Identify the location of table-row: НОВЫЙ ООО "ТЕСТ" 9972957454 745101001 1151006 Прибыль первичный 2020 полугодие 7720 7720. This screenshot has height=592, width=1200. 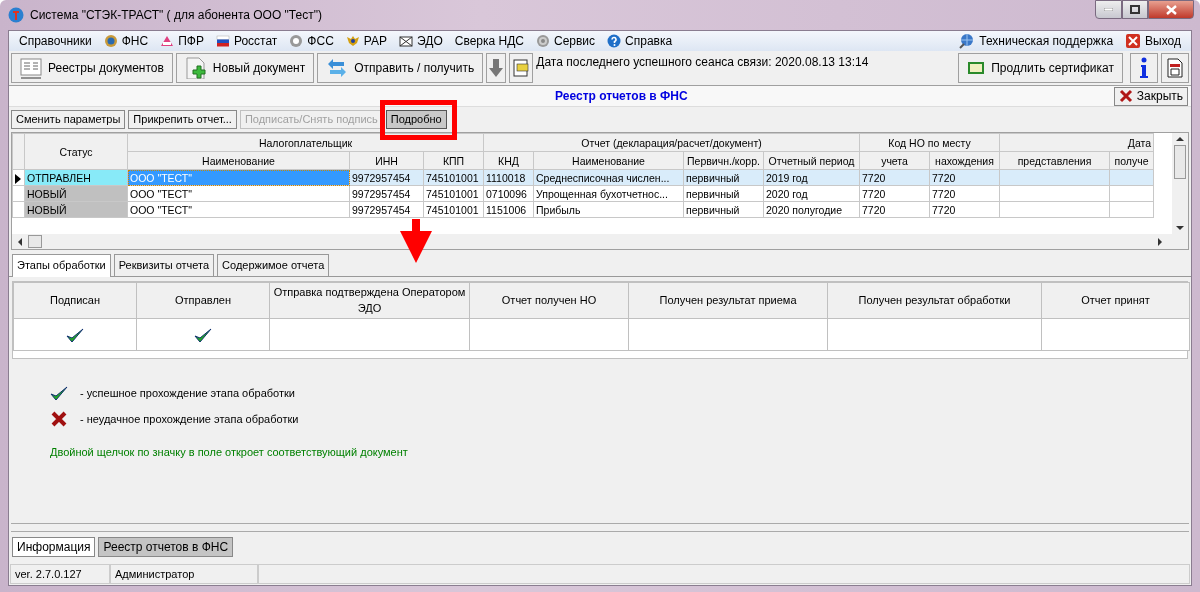
(583, 209).